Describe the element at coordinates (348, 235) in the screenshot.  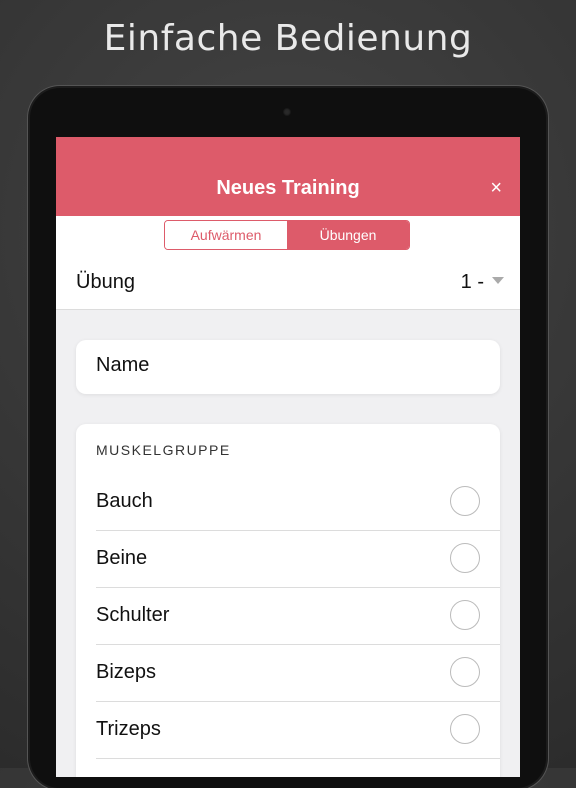
I see `tab-uebungen: Übungen` at that location.